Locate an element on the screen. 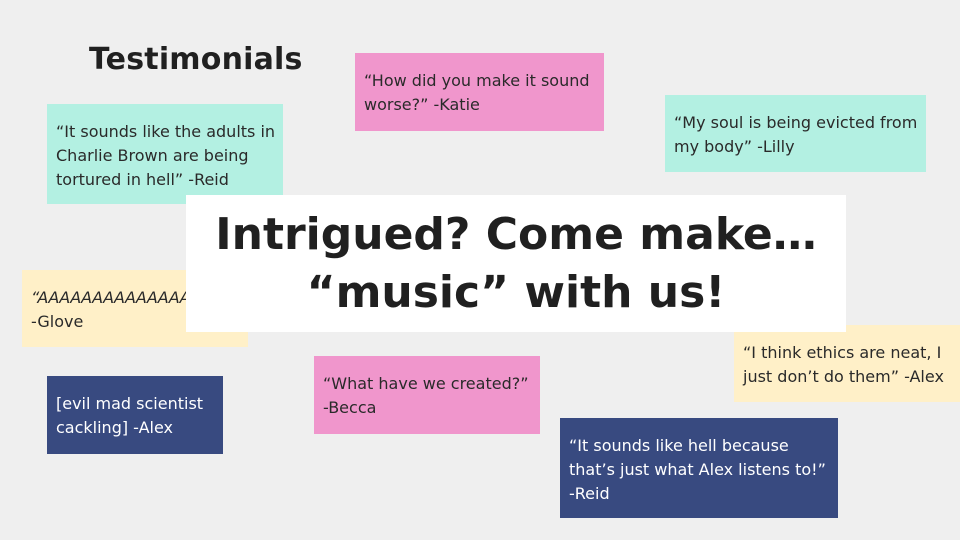 The height and width of the screenshot is (540, 960). note-text-line: [evil mad scientist is located at coordinates (130, 403).